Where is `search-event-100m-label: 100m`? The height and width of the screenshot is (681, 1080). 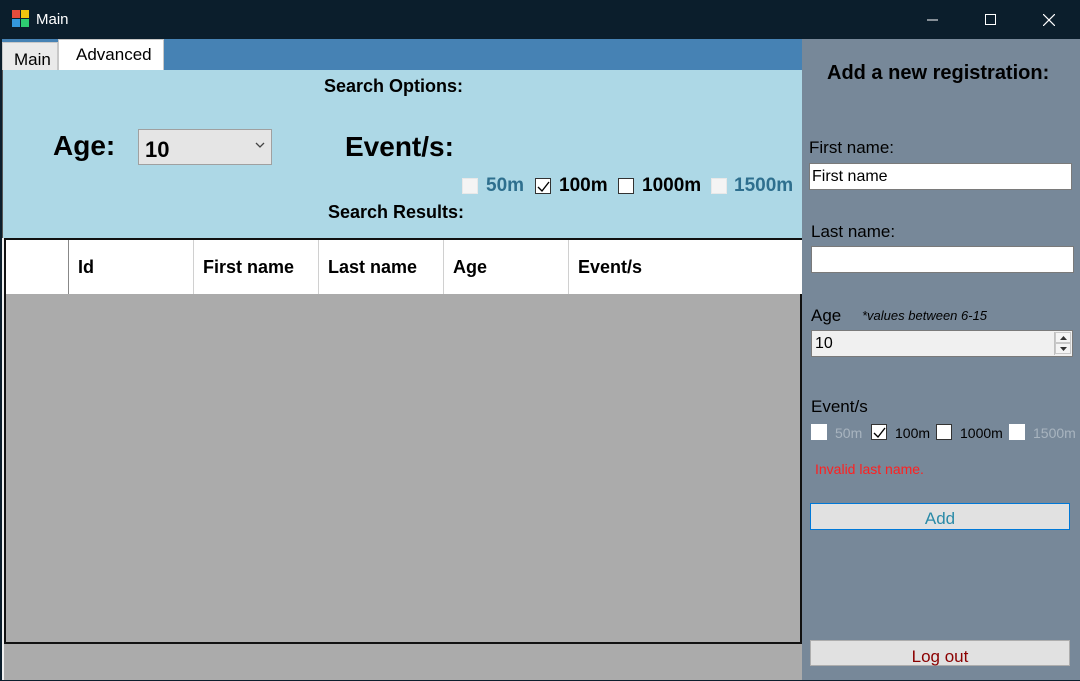 search-event-100m-label: 100m is located at coordinates (583, 185).